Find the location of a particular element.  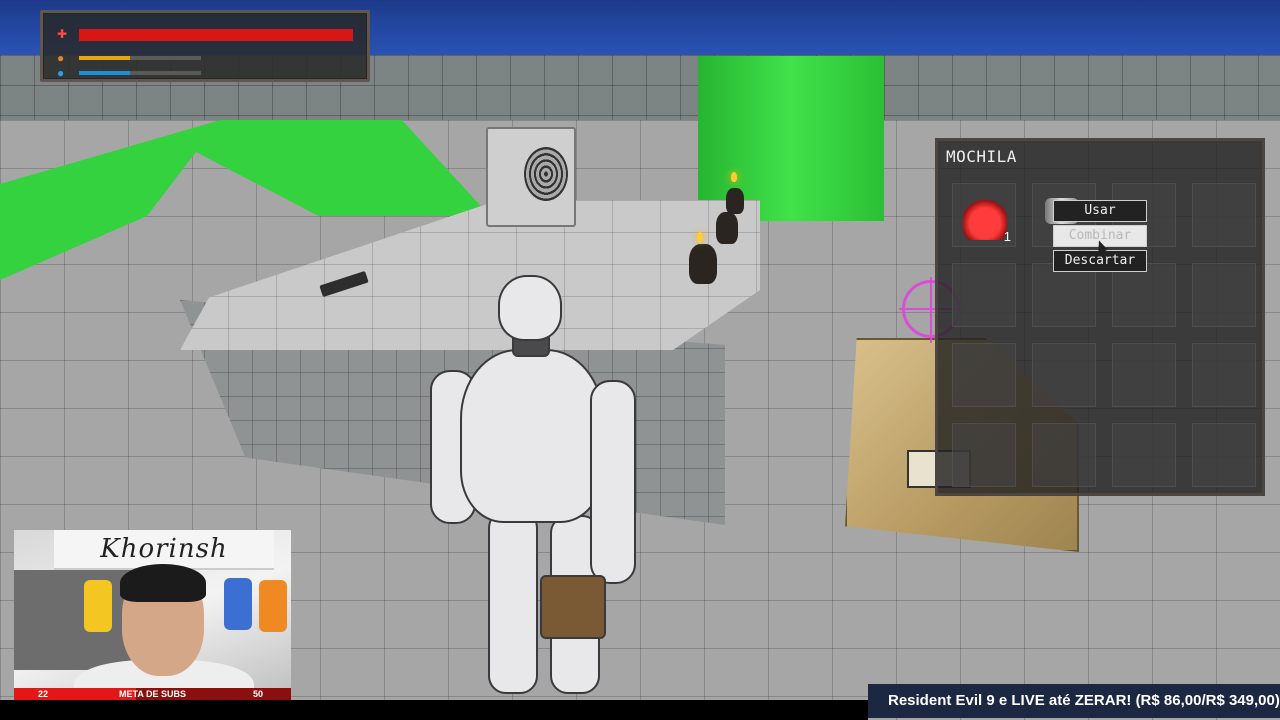

item-context-menu: Usar Combinar Descartar is located at coordinates (1101, 237).